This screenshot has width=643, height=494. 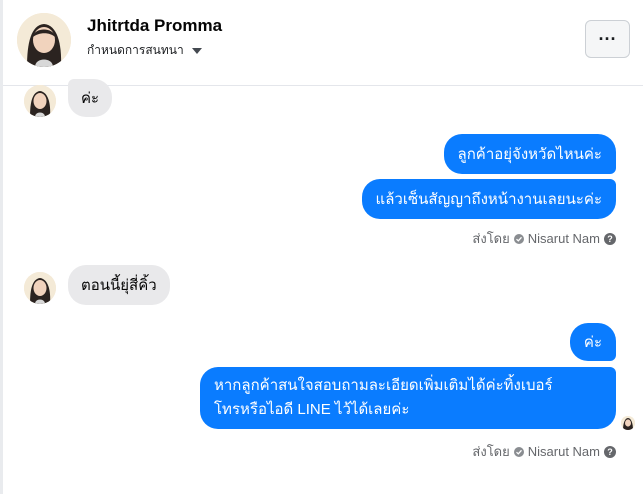 I want to click on caret-down-icon, so click(x=196, y=51).